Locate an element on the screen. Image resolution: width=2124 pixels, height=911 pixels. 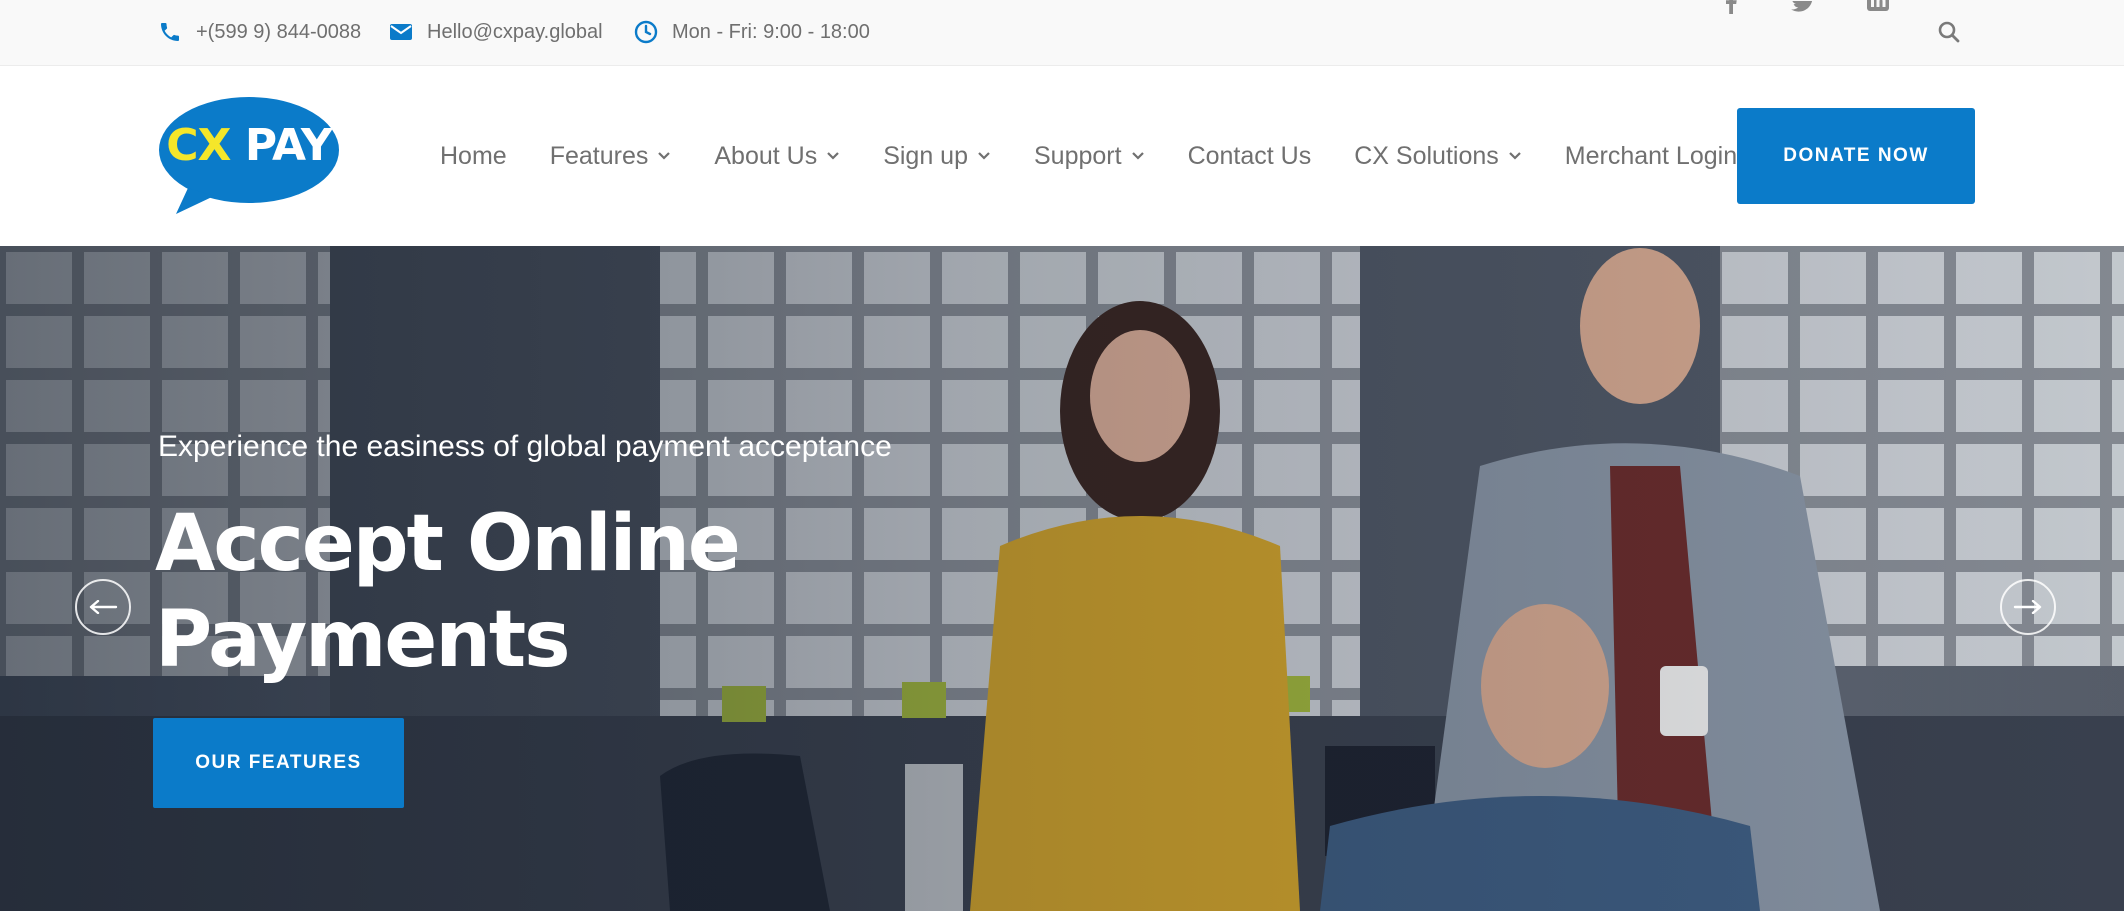
email-contact: Hello@cxpay.global is located at coordinates (496, 32).